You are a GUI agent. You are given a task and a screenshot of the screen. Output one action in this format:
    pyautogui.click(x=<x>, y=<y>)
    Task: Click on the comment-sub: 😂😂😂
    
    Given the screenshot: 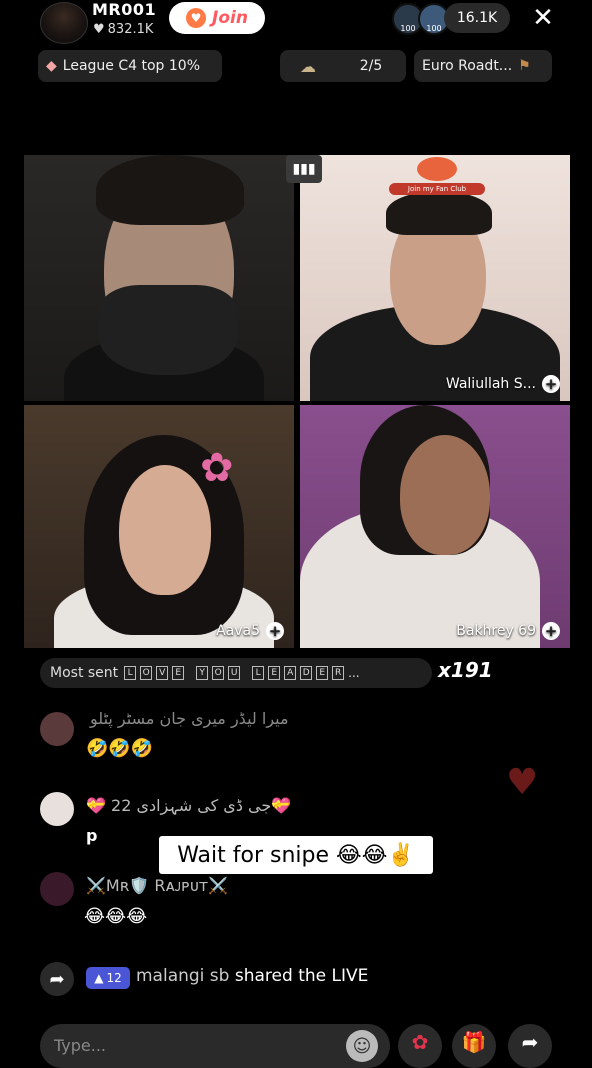 What is the action you would take?
    pyautogui.click(x=116, y=916)
    